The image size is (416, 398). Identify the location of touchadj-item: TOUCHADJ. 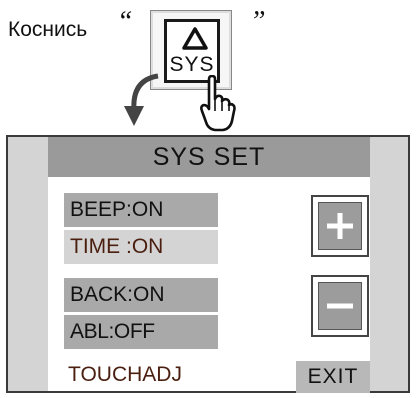
(125, 375).